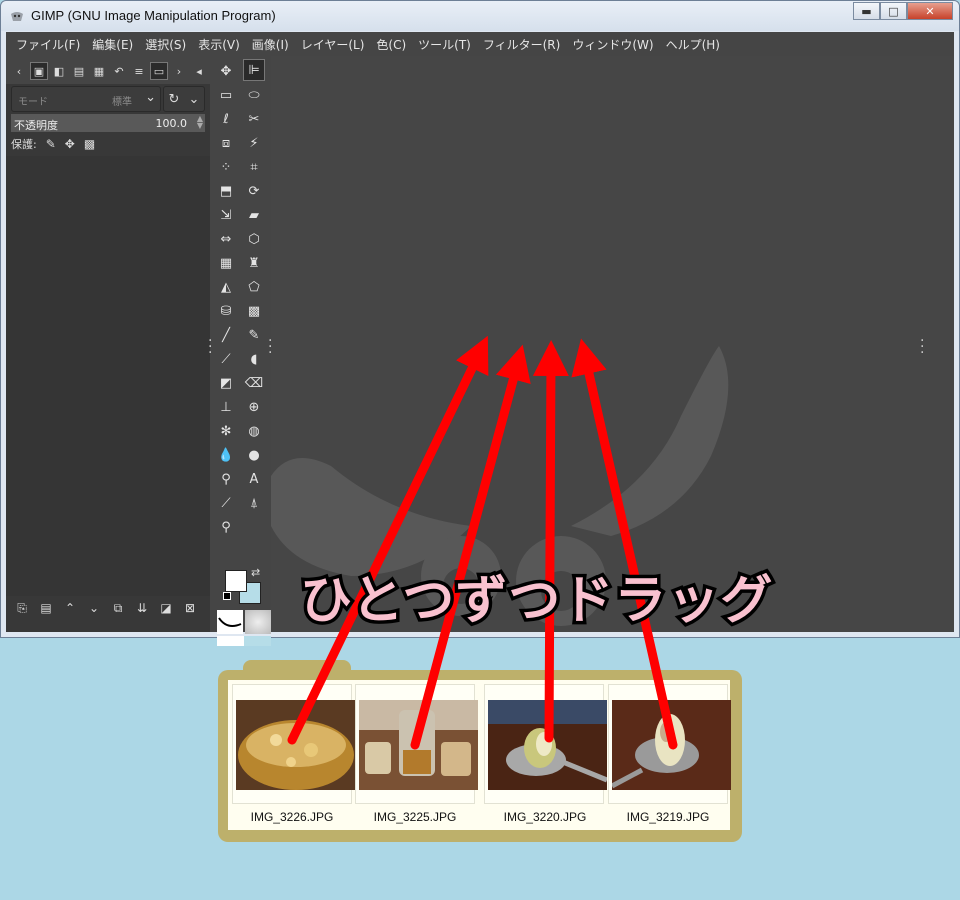 The image size is (960, 900). I want to click on raise-layer-icon: ⌃, so click(70, 608).